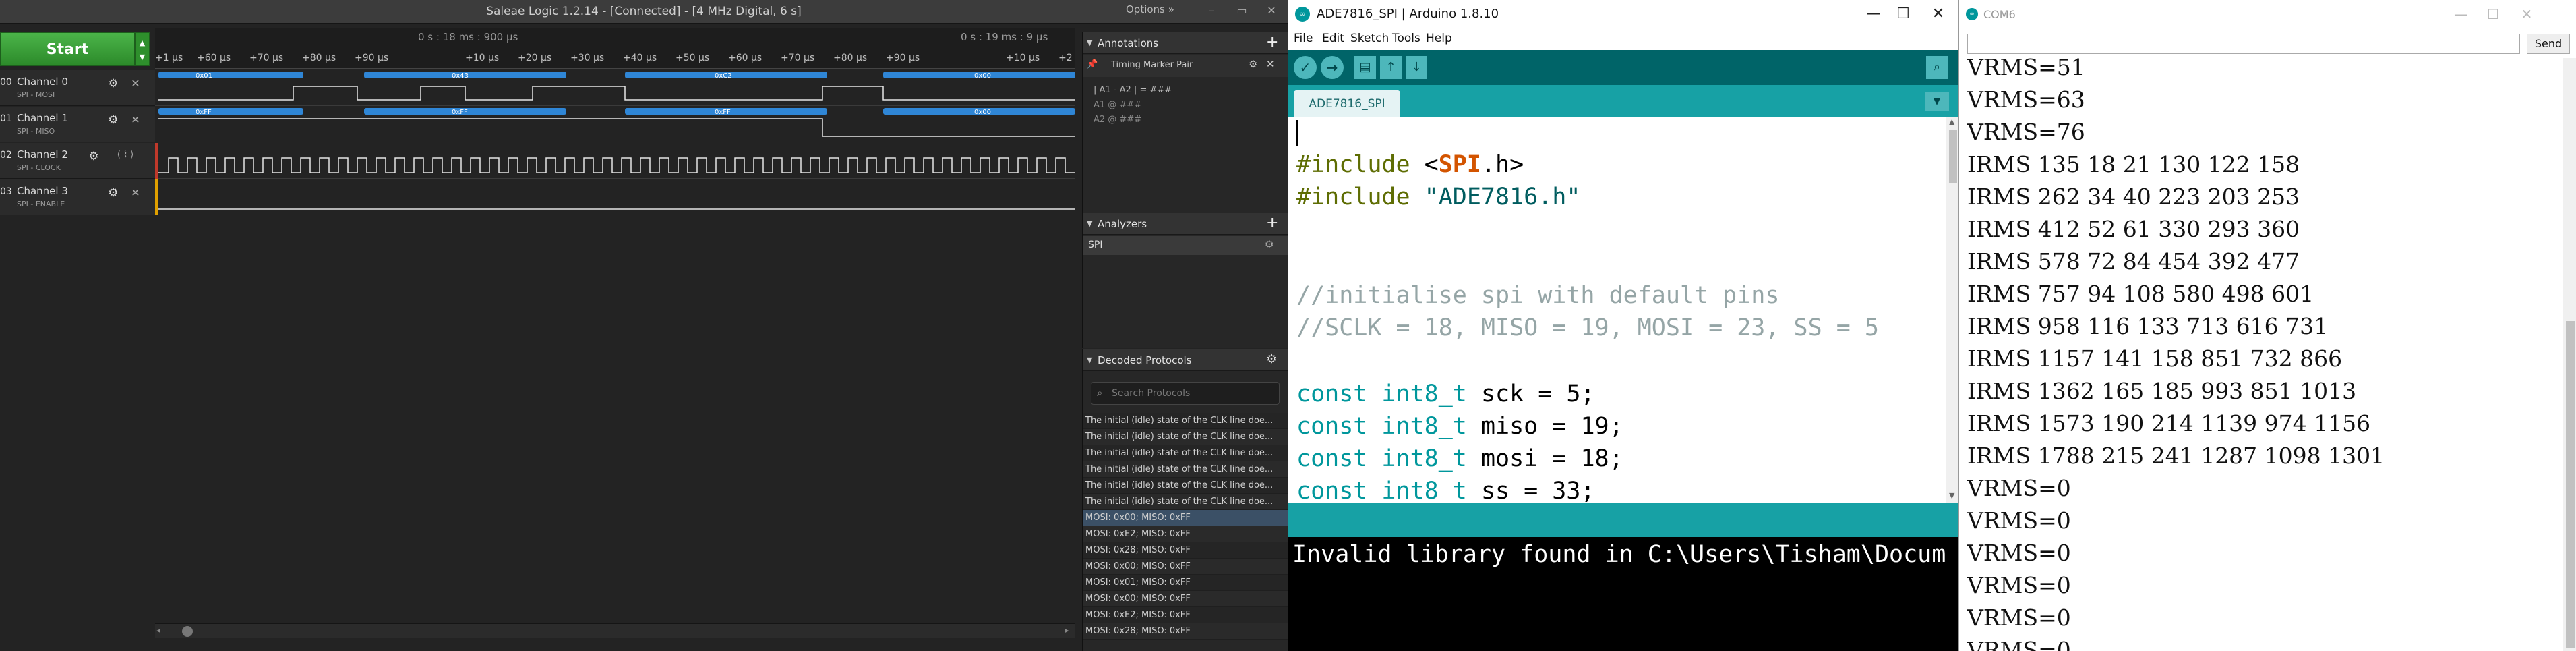 This screenshot has width=2576, height=651. What do you see at coordinates (77, 161) in the screenshot?
I see `channel-row-2: 02 Channel 2 SPI - CLOCK ⚙ ⟨ ⌇ ⟩` at bounding box center [77, 161].